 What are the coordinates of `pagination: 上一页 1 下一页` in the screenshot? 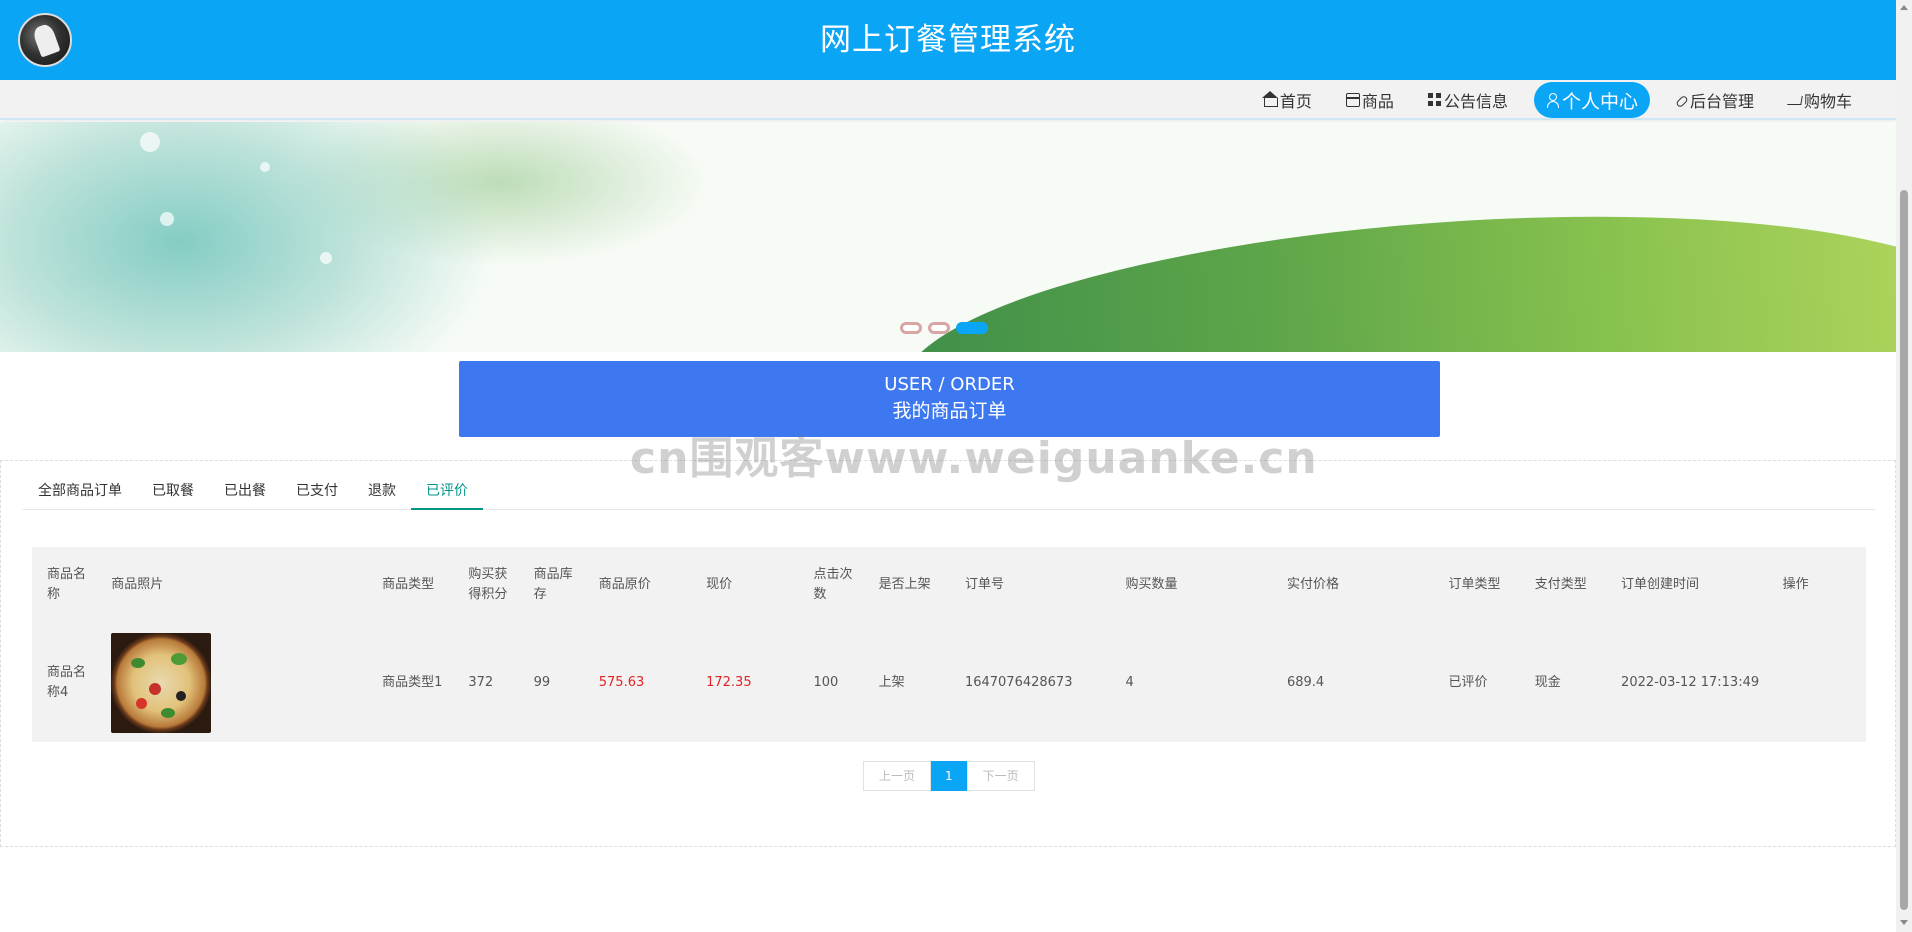 It's located at (949, 776).